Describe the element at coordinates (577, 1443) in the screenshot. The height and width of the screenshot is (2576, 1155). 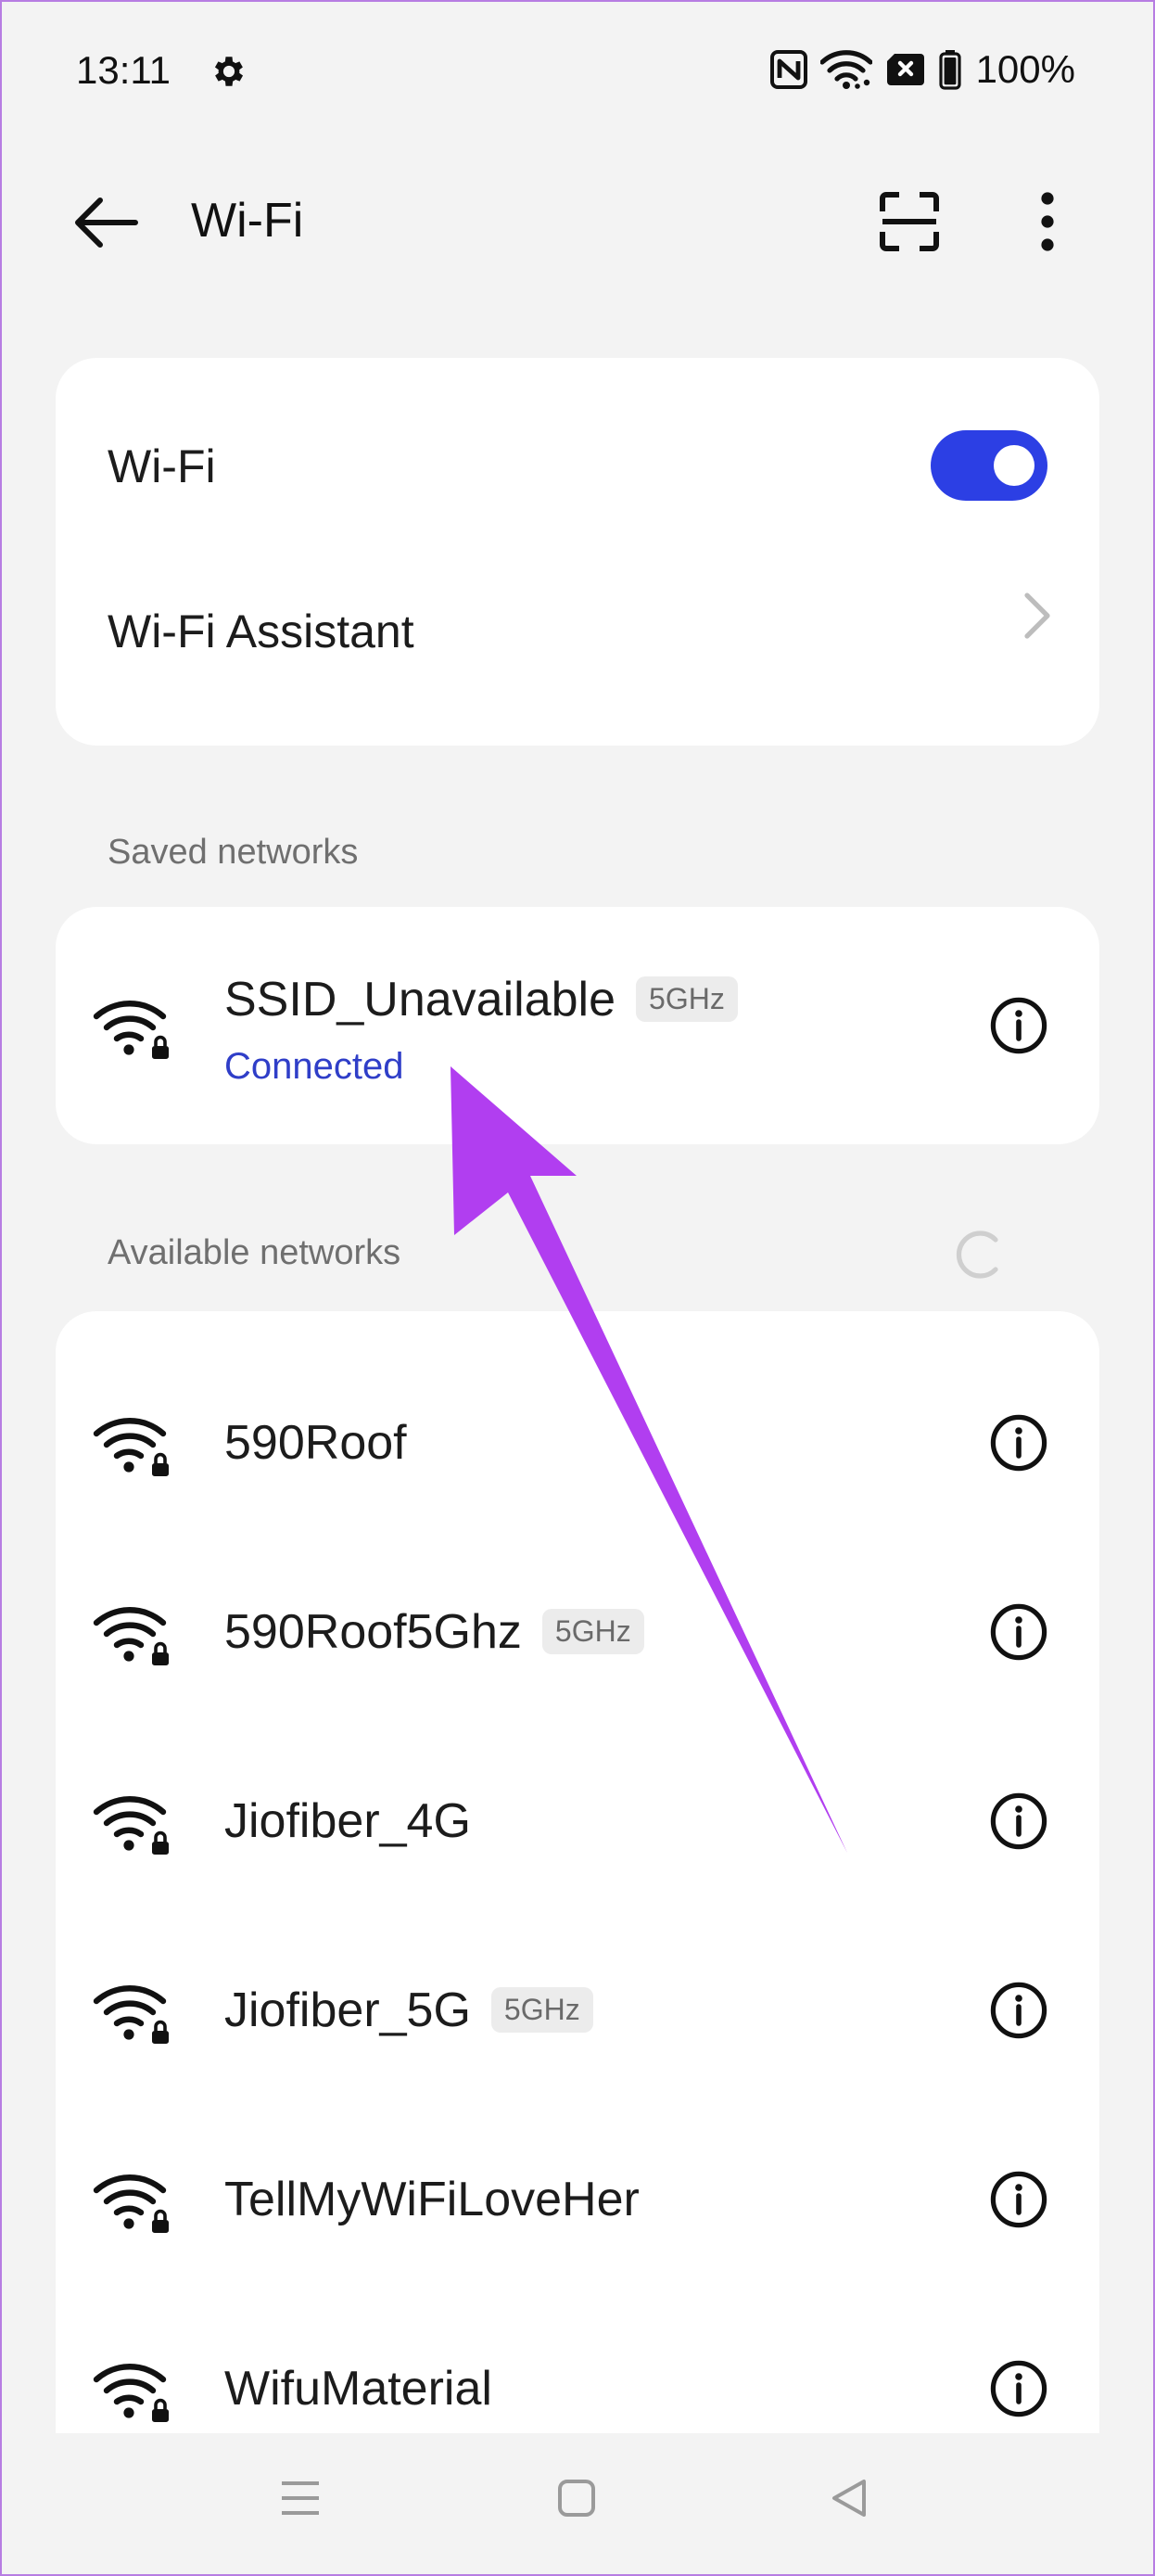
I see `network-row: 590Roof` at that location.